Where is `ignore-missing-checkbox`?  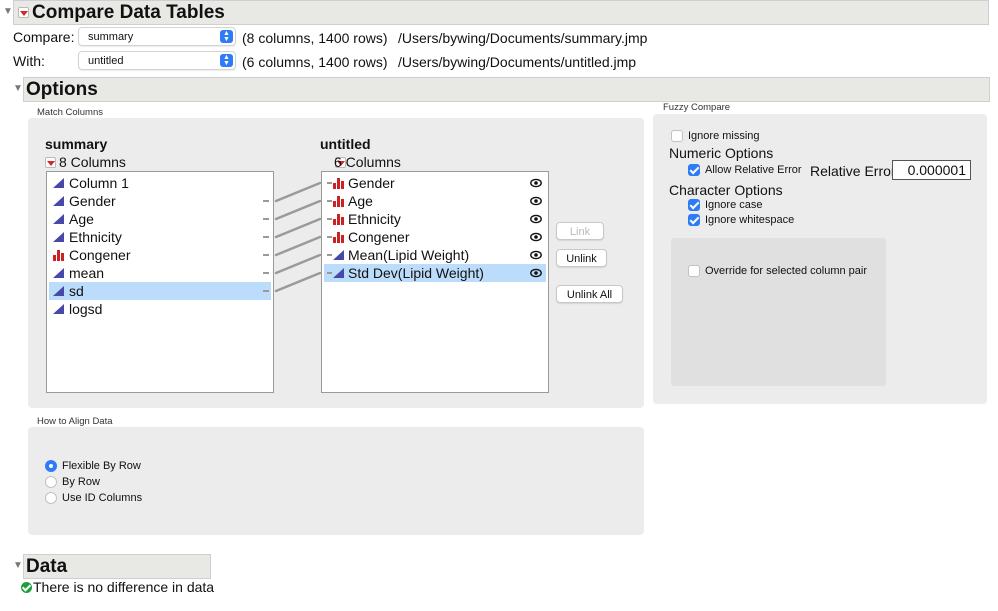
ignore-missing-checkbox is located at coordinates (677, 136).